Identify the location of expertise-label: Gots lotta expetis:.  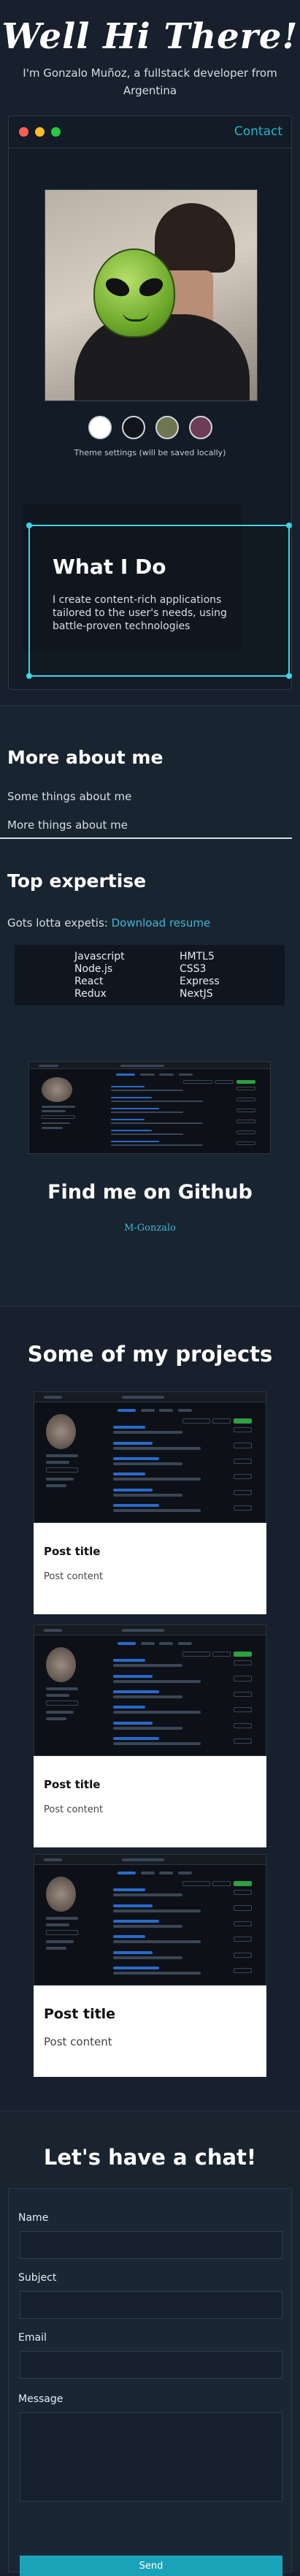
(58, 923).